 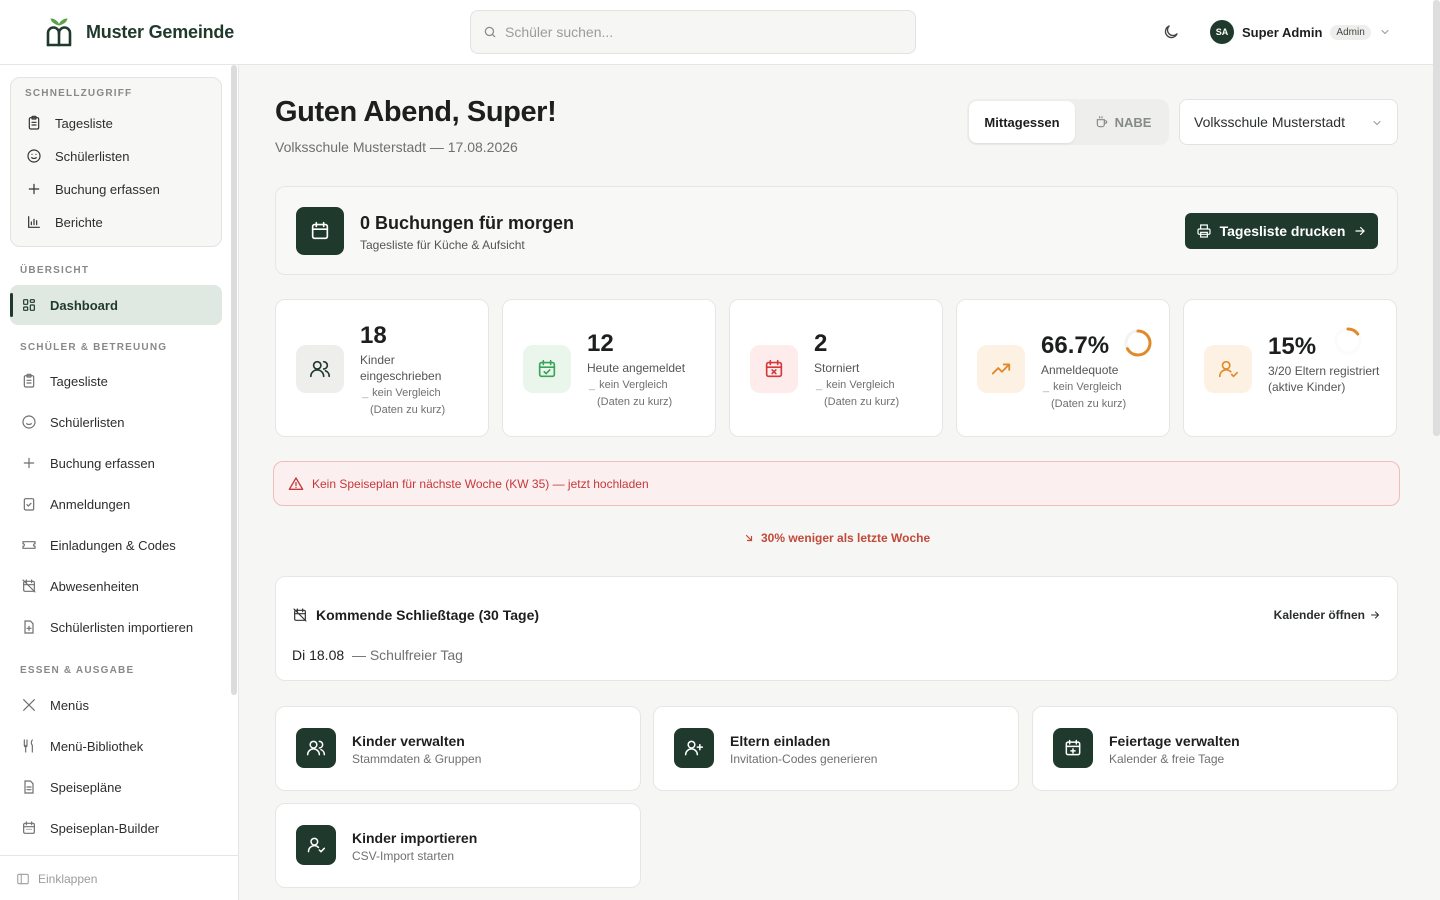 What do you see at coordinates (234, 380) in the screenshot?
I see `sidebar-scrollbar` at bounding box center [234, 380].